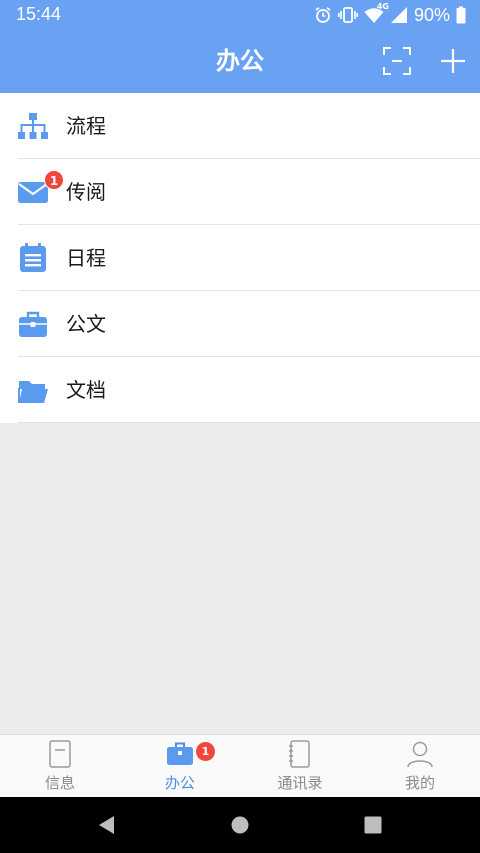  Describe the element at coordinates (420, 754) in the screenshot. I see `person-icon` at that location.